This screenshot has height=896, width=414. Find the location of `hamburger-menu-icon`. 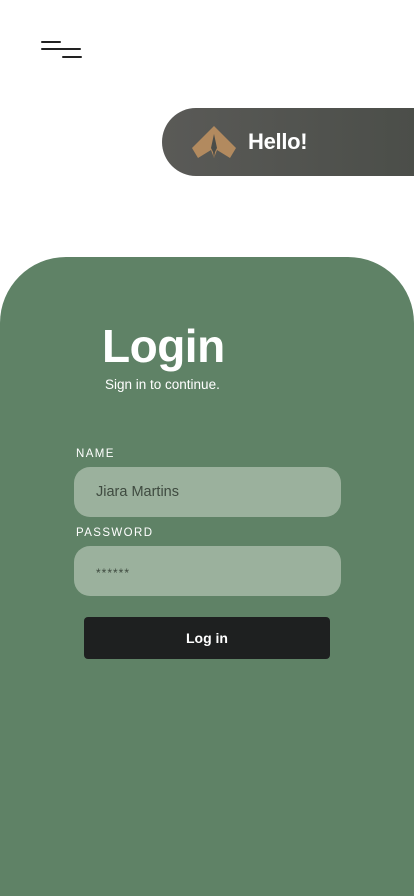

hamburger-menu-icon is located at coordinates (62, 51).